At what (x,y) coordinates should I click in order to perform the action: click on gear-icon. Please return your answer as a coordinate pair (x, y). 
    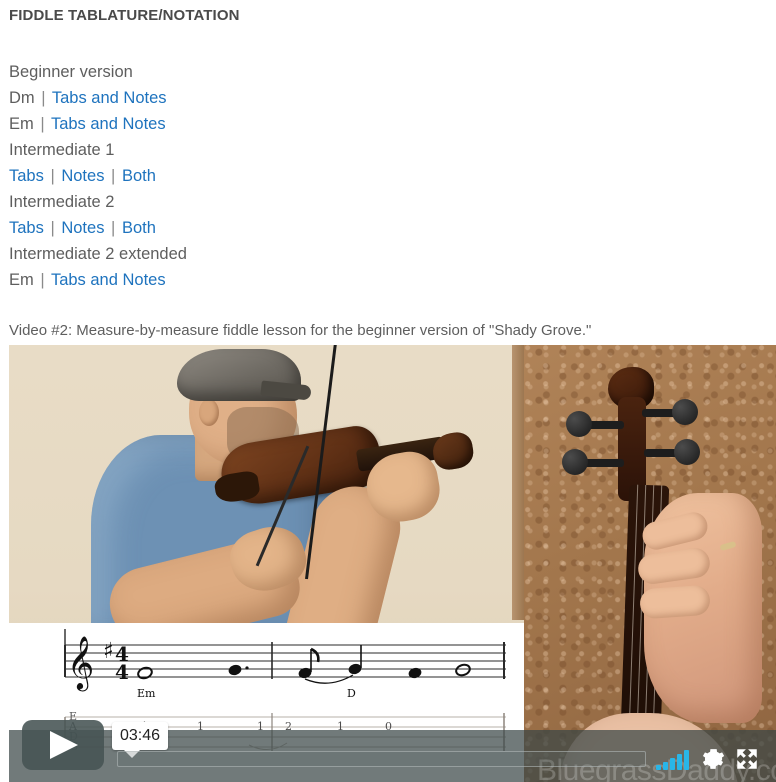
    Looking at the image, I should click on (713, 759).